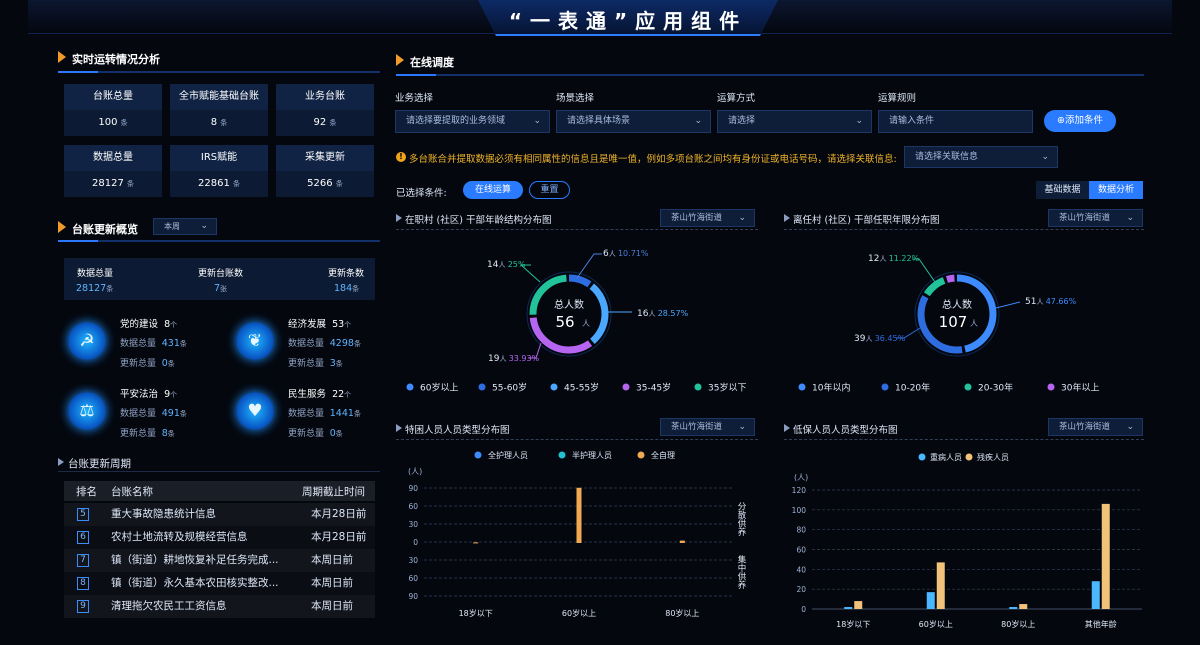 This screenshot has height=645, width=1200. What do you see at coordinates (113, 123) in the screenshot?
I see `stat-value: 100 条` at bounding box center [113, 123].